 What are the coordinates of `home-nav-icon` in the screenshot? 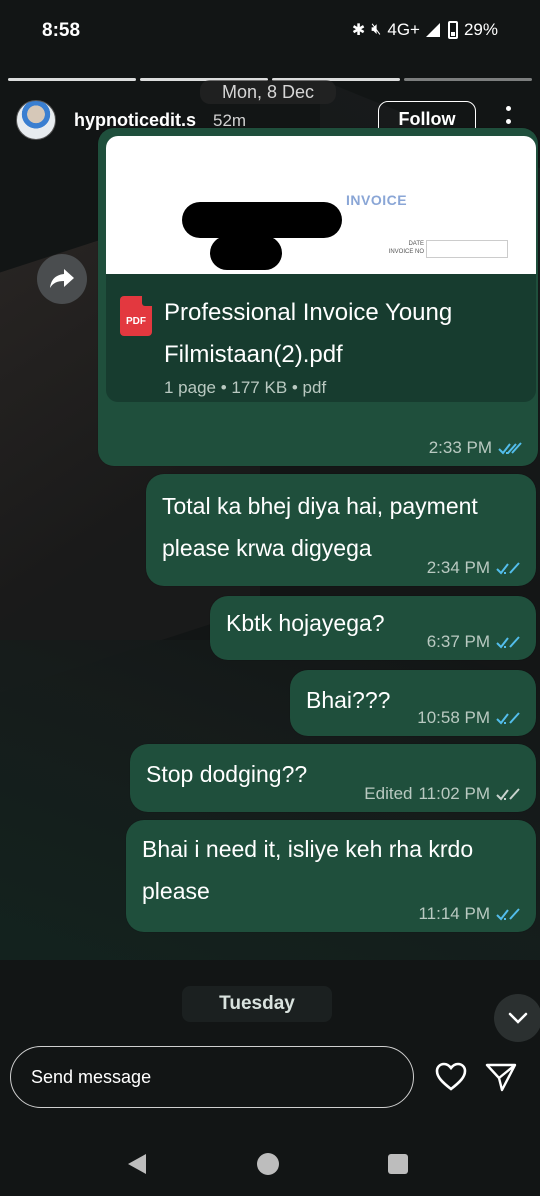 It's located at (268, 1164).